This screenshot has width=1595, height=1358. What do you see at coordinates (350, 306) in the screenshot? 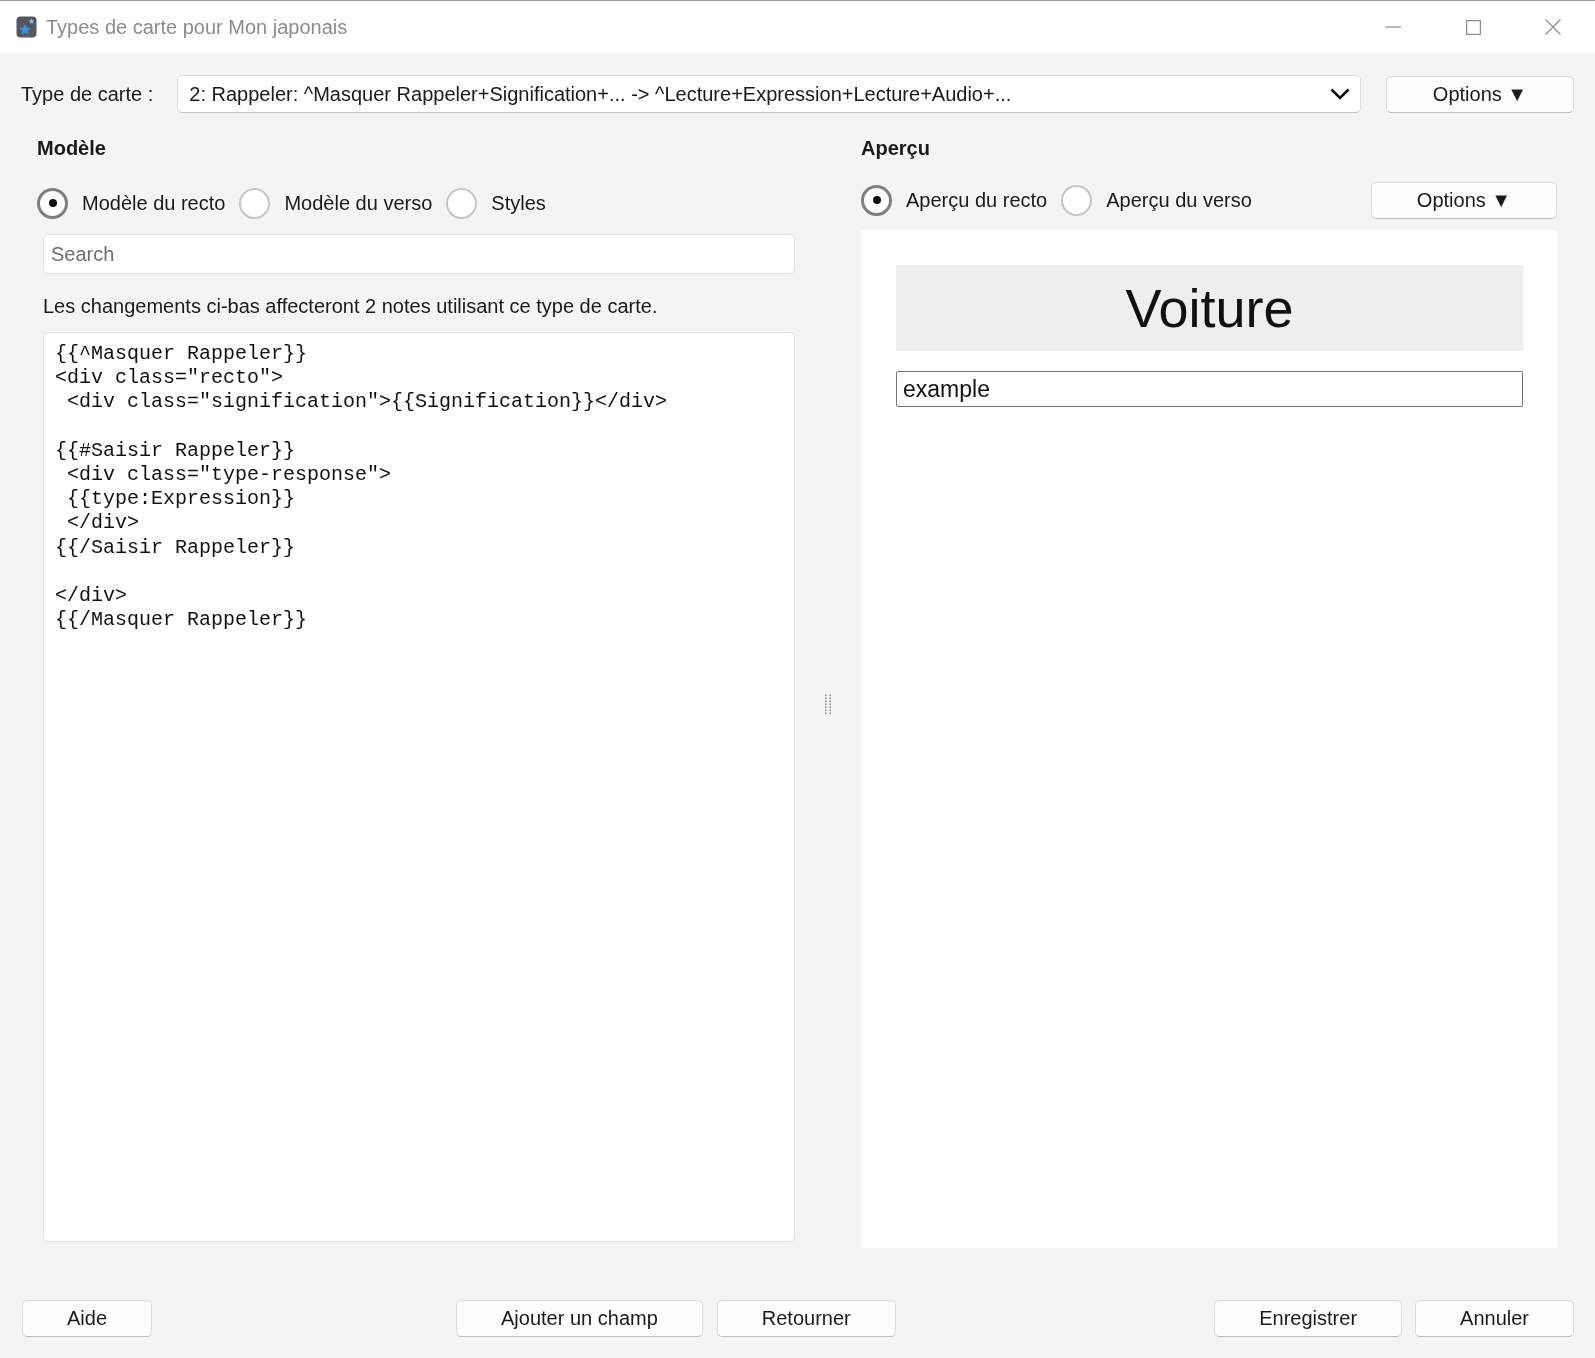
I see `notice-text: Les changements ci-bas affecteront 2 notes utilisant ce type de carte.` at bounding box center [350, 306].